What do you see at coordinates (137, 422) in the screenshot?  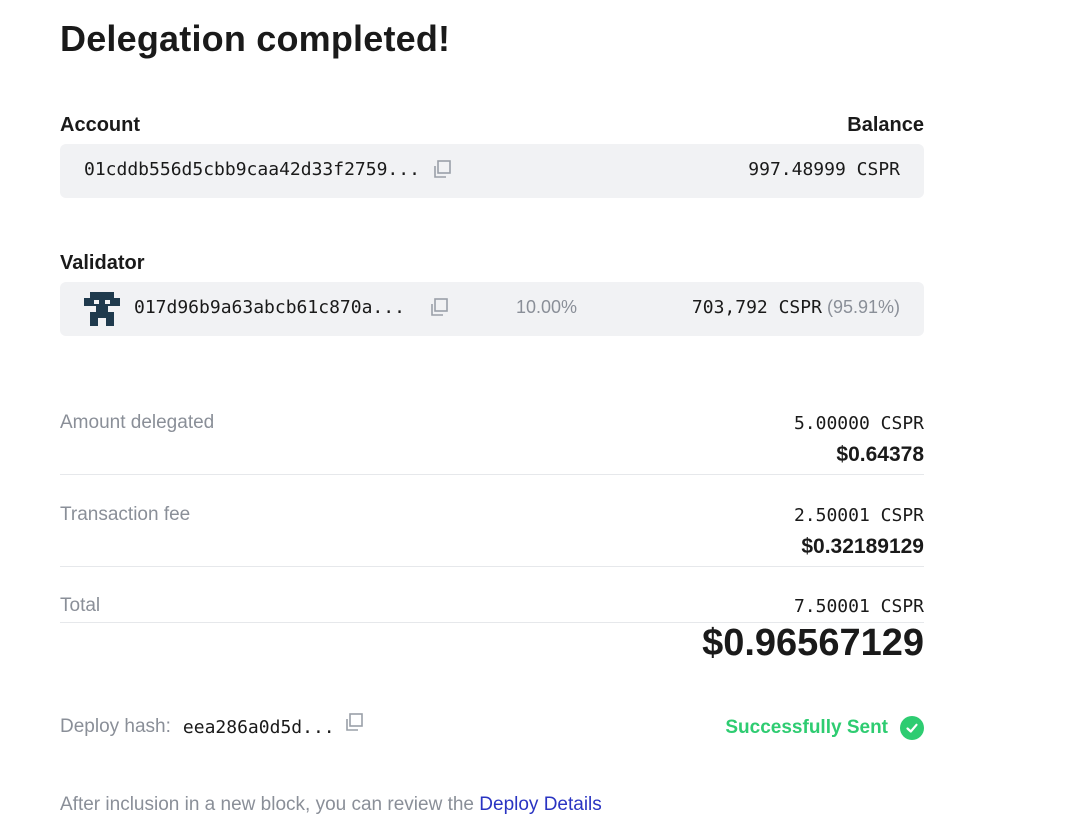 I see `amount-delegated-label: Amount delegated` at bounding box center [137, 422].